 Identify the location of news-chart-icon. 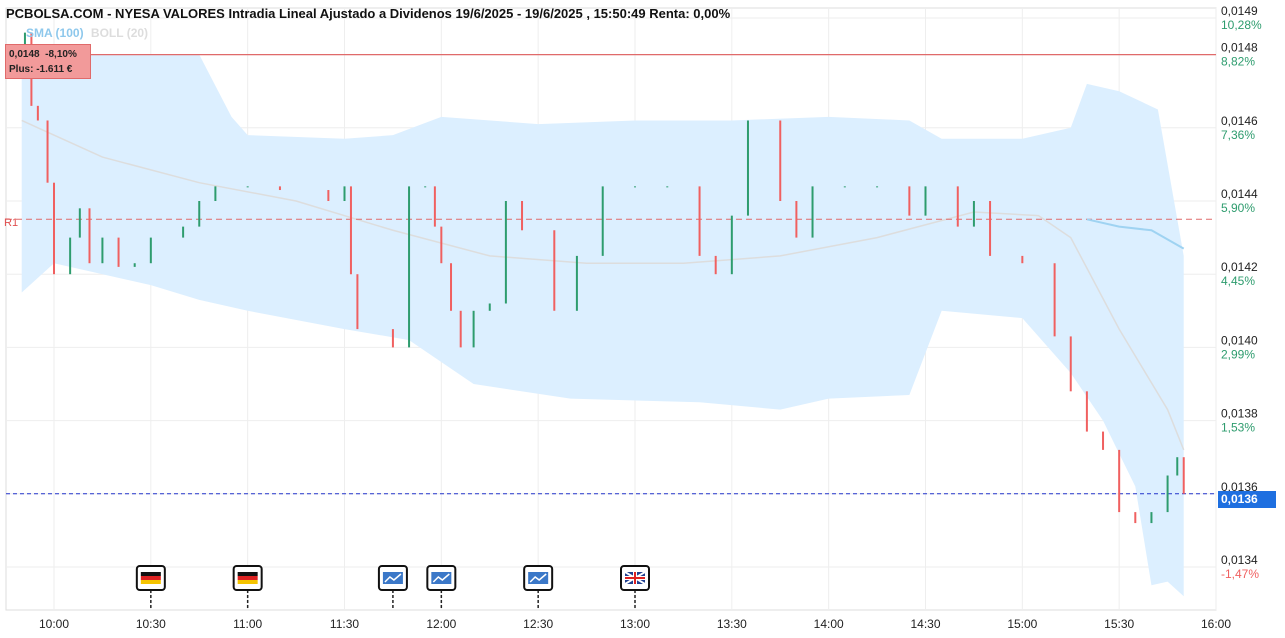
(392, 587).